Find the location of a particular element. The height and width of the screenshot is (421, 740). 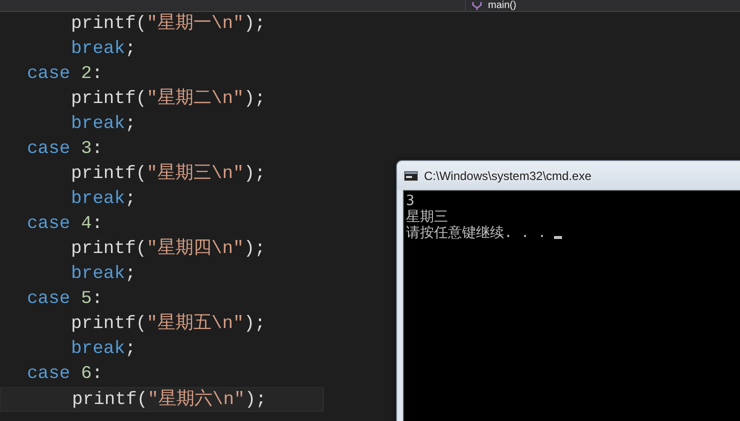

console-icon is located at coordinates (411, 175).